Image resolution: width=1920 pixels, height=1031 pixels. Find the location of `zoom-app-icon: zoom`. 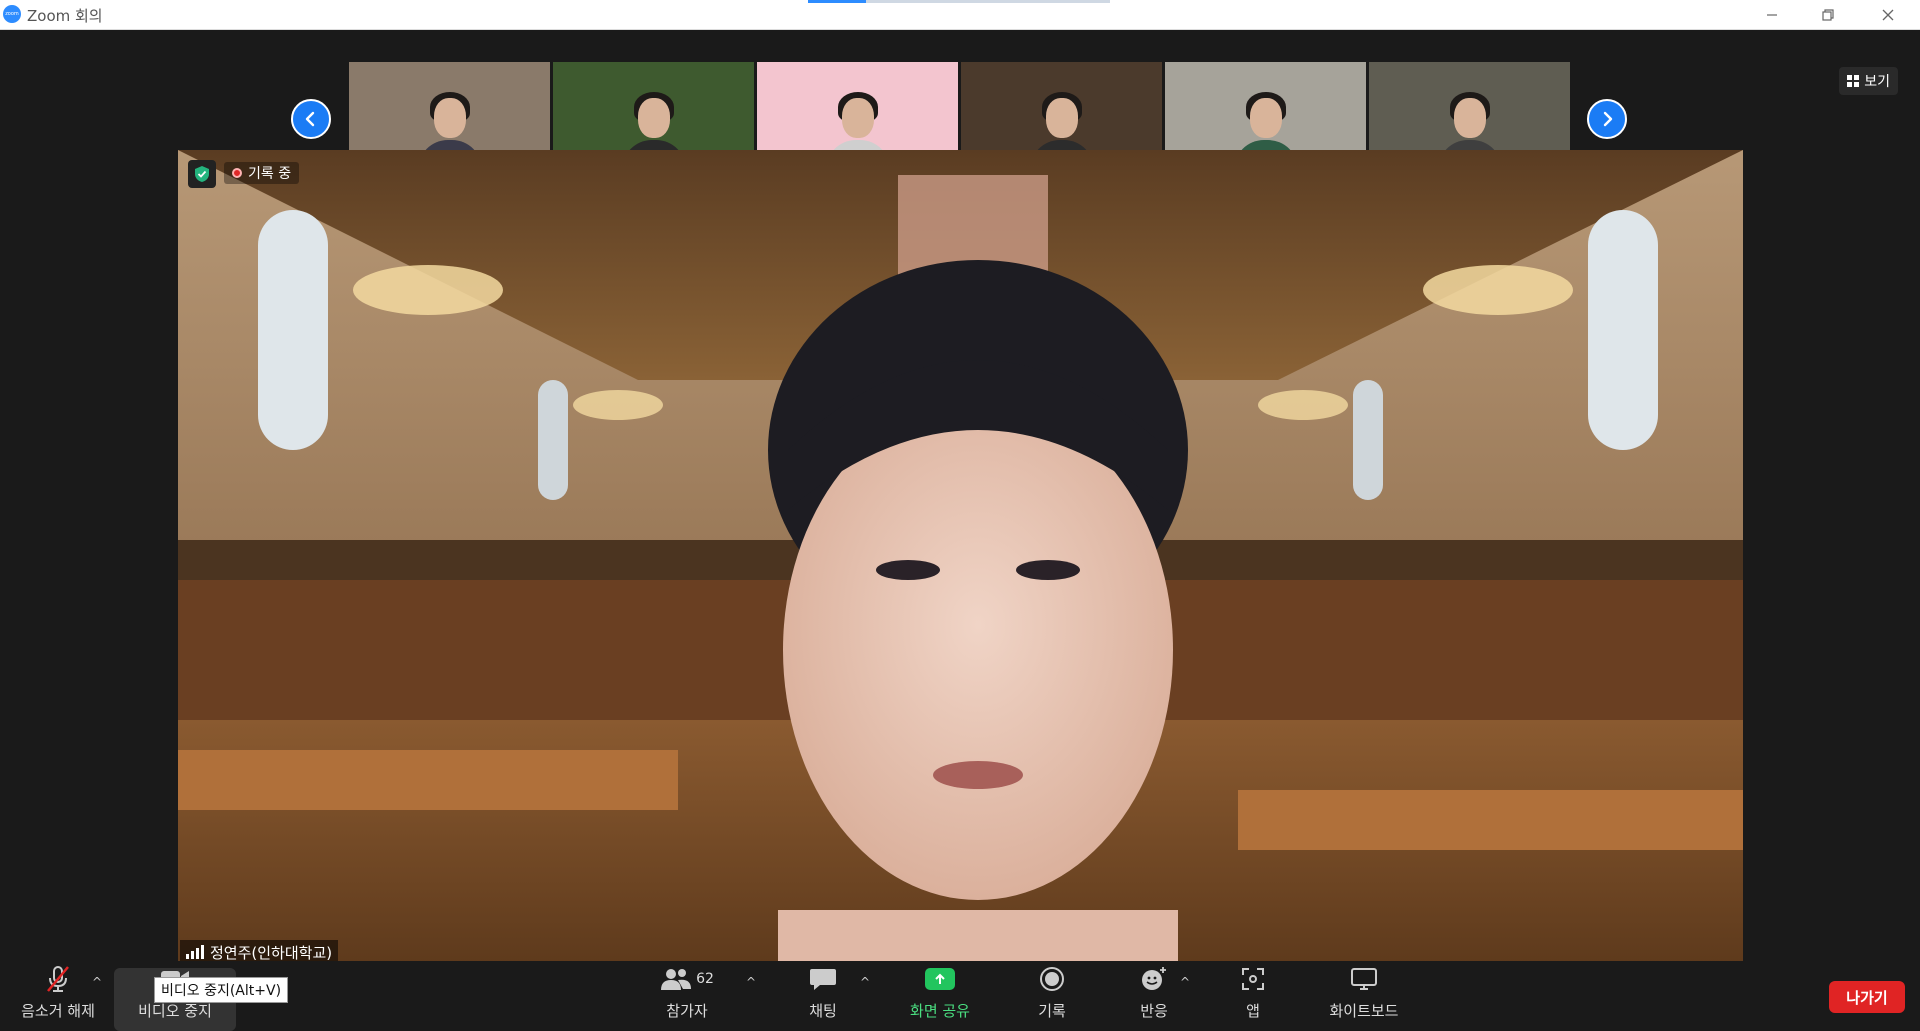

zoom-app-icon: zoom is located at coordinates (12, 14).